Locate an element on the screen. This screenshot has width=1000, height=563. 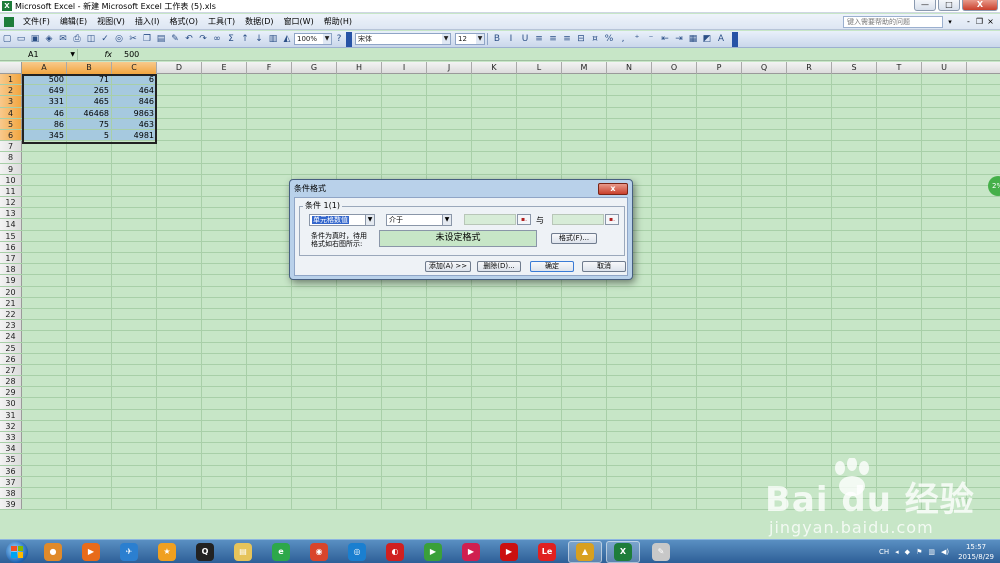
cell-m30 is located at coordinates (584, 403).